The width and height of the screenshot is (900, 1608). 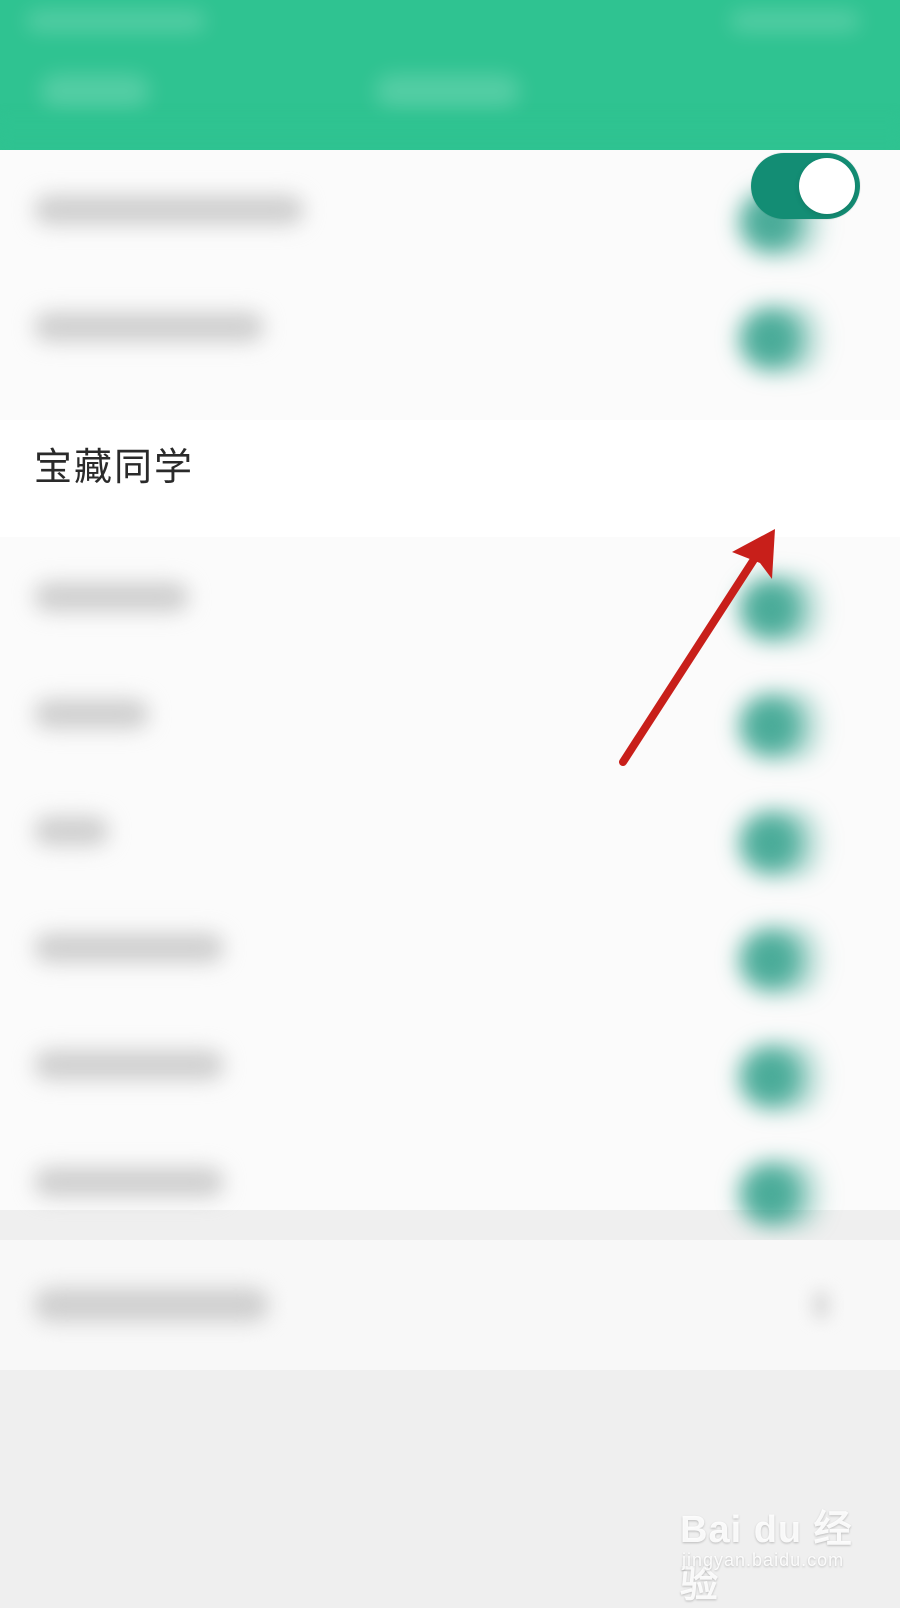 What do you see at coordinates (795, 21) in the screenshot?
I see `status-bar-right-blur` at bounding box center [795, 21].